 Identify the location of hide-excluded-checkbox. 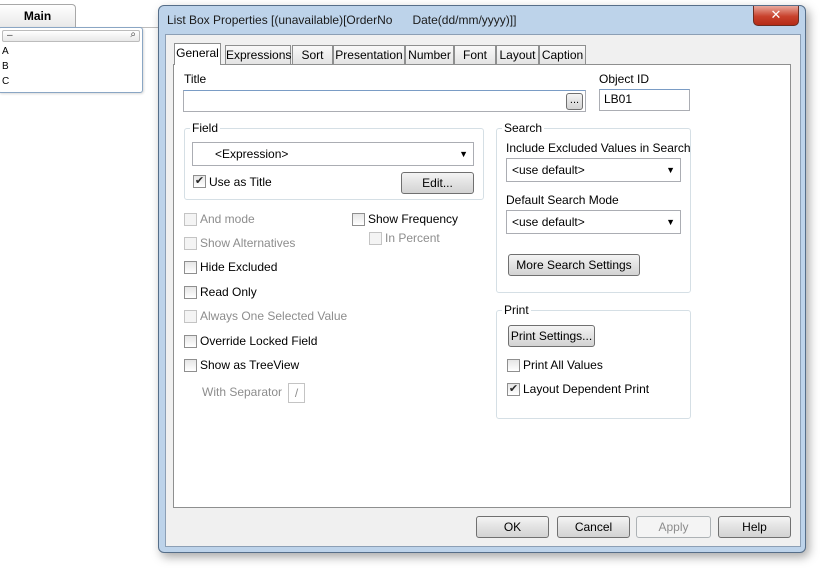
(190, 267).